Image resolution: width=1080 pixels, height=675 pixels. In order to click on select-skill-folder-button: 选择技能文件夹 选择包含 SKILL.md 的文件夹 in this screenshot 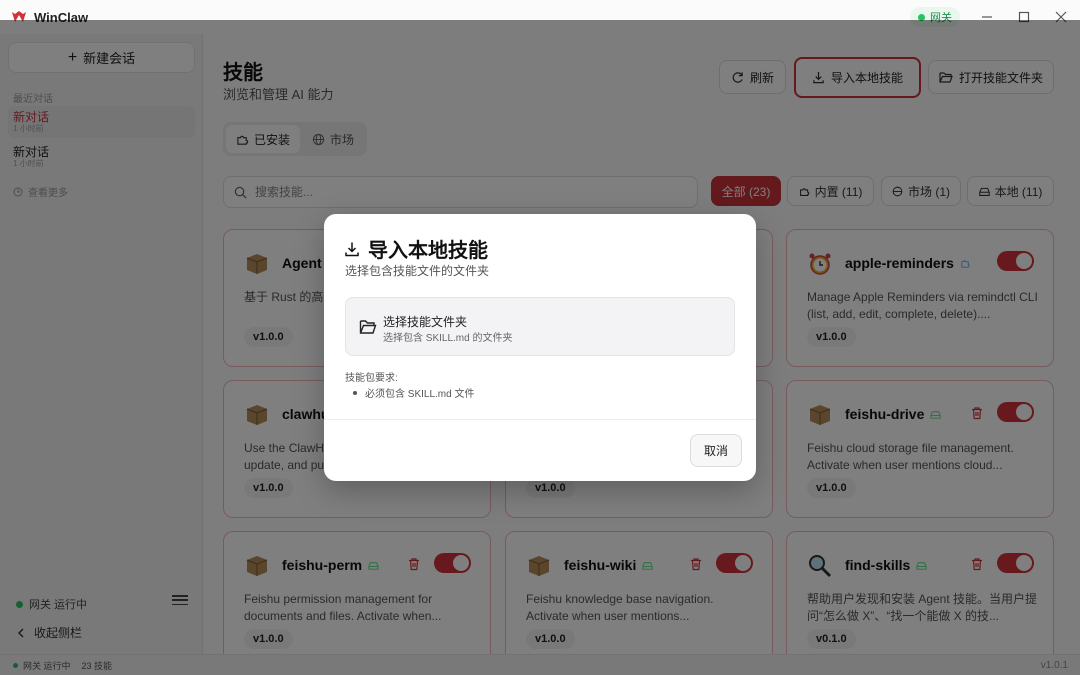, I will do `click(540, 326)`.